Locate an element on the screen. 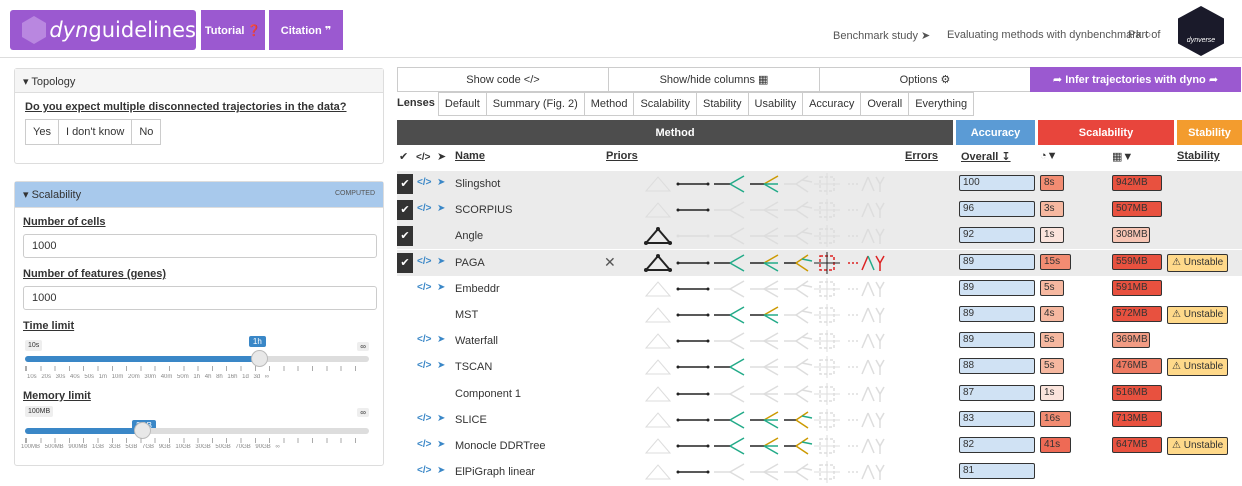 The image size is (1242, 486). table-row: ✔ </> ➤ PAGA ✕ 89 15s 559MB ⚠ Unstable is located at coordinates (819, 262).